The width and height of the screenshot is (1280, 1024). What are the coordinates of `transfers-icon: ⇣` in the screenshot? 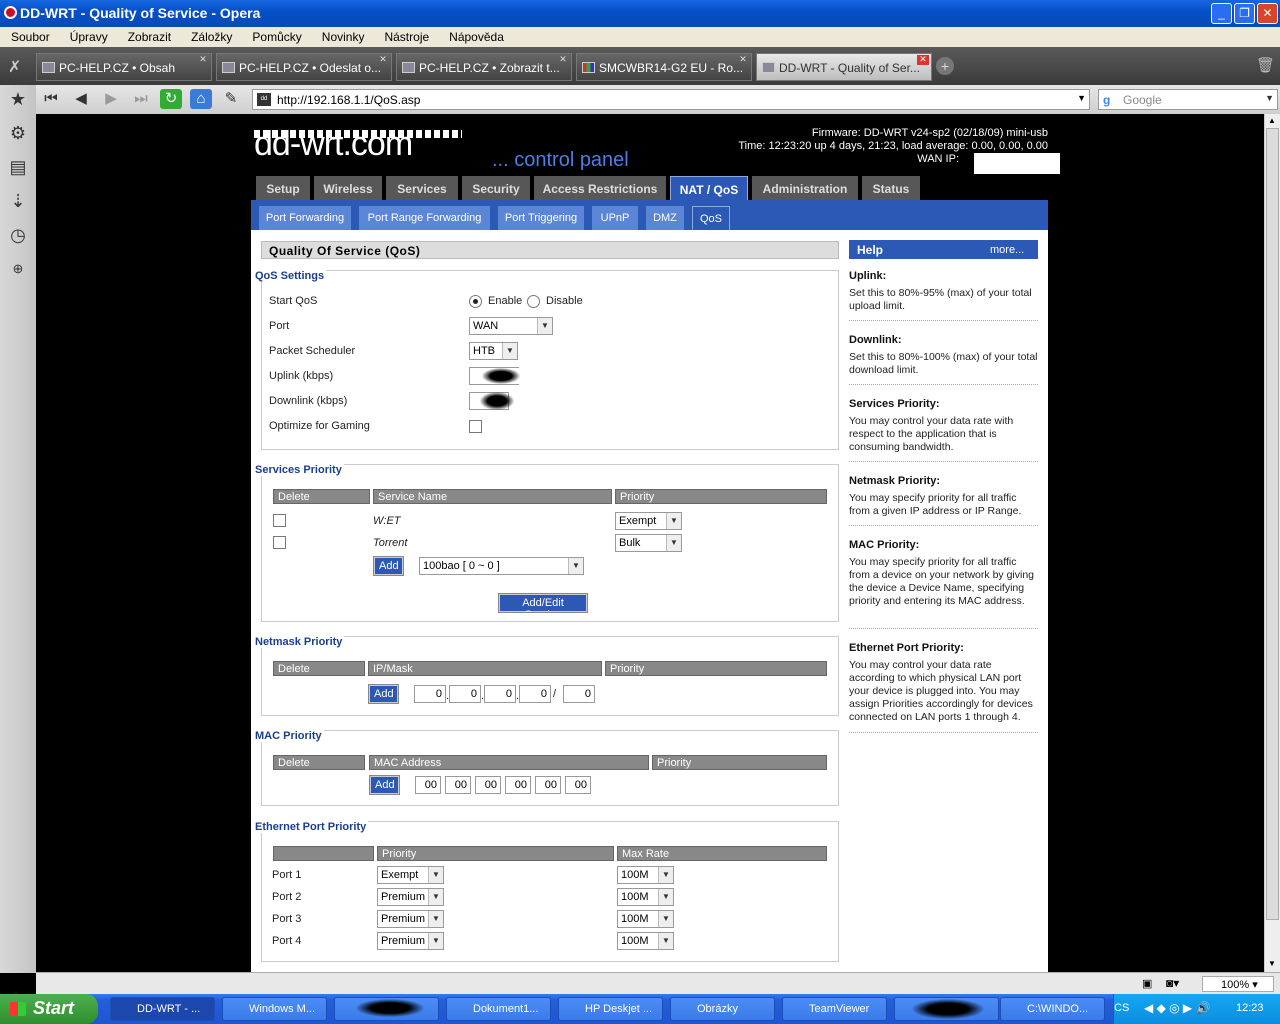 It's located at (18, 201).